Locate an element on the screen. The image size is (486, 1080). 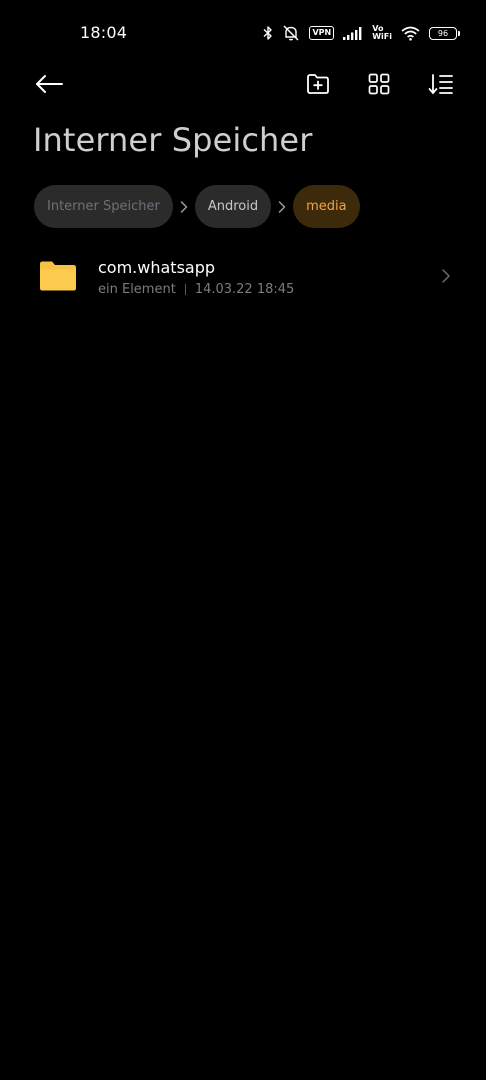
grid-view-button is located at coordinates (379, 84).